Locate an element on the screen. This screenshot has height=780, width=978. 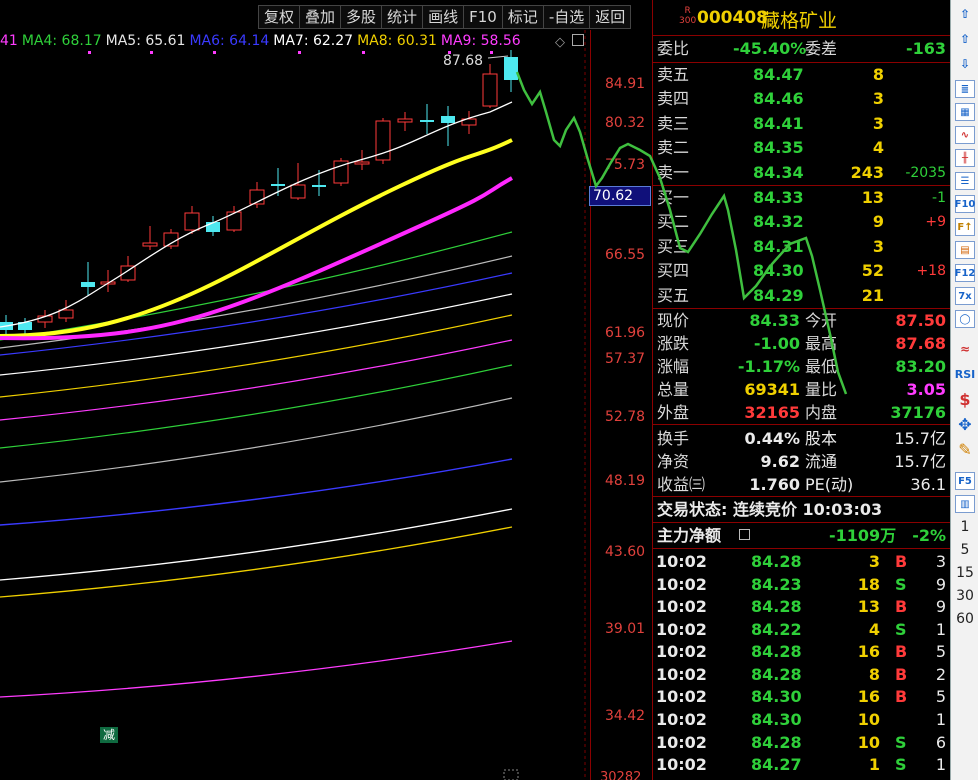
arrow-up-outline-icon: ⇧ is located at coordinates (965, 39).